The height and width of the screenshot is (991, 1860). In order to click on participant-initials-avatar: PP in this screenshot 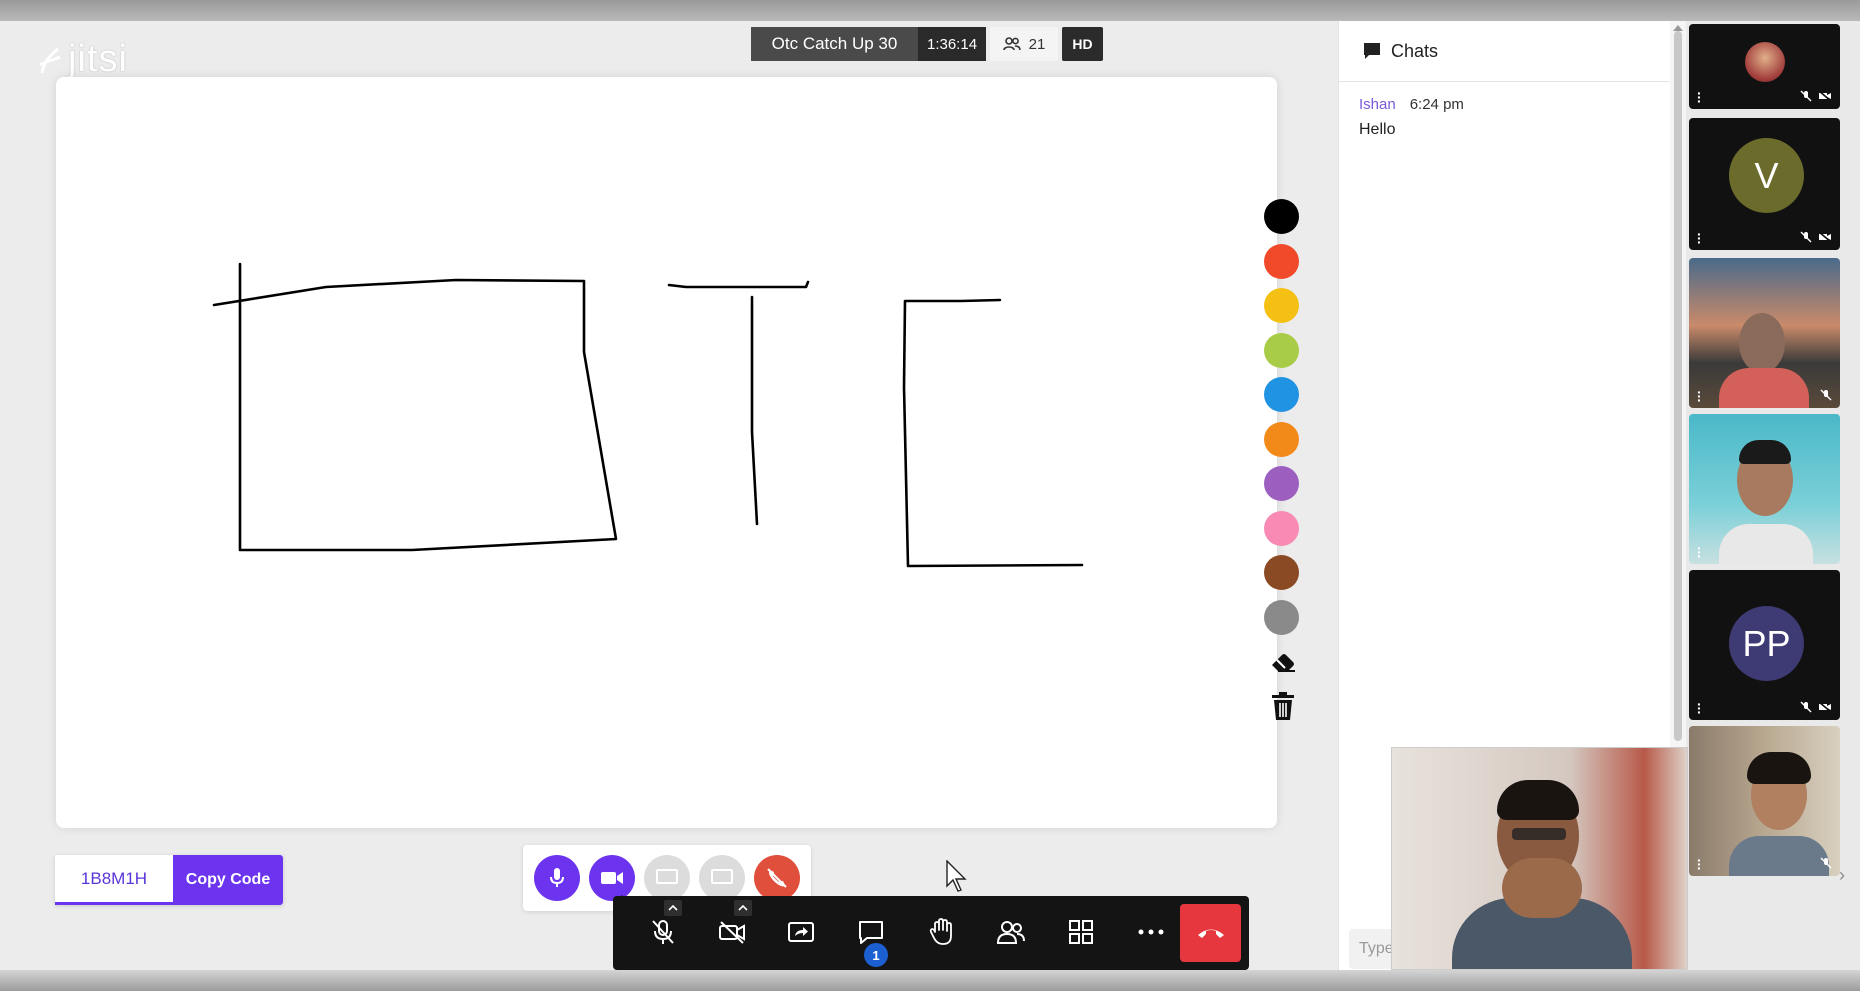, I will do `click(1766, 643)`.